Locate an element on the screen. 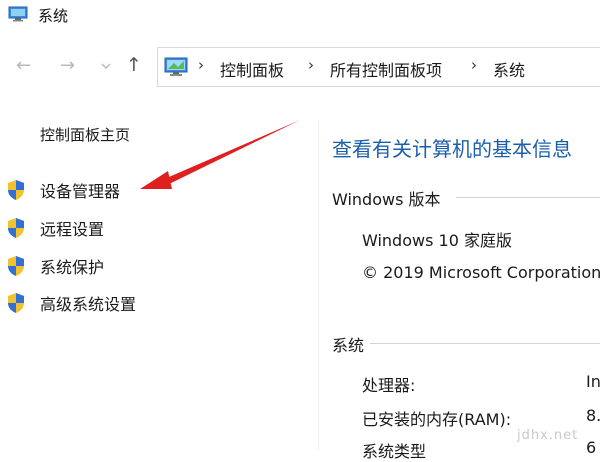 The width and height of the screenshot is (600, 462). chevron-down-icon is located at coordinates (106, 66).